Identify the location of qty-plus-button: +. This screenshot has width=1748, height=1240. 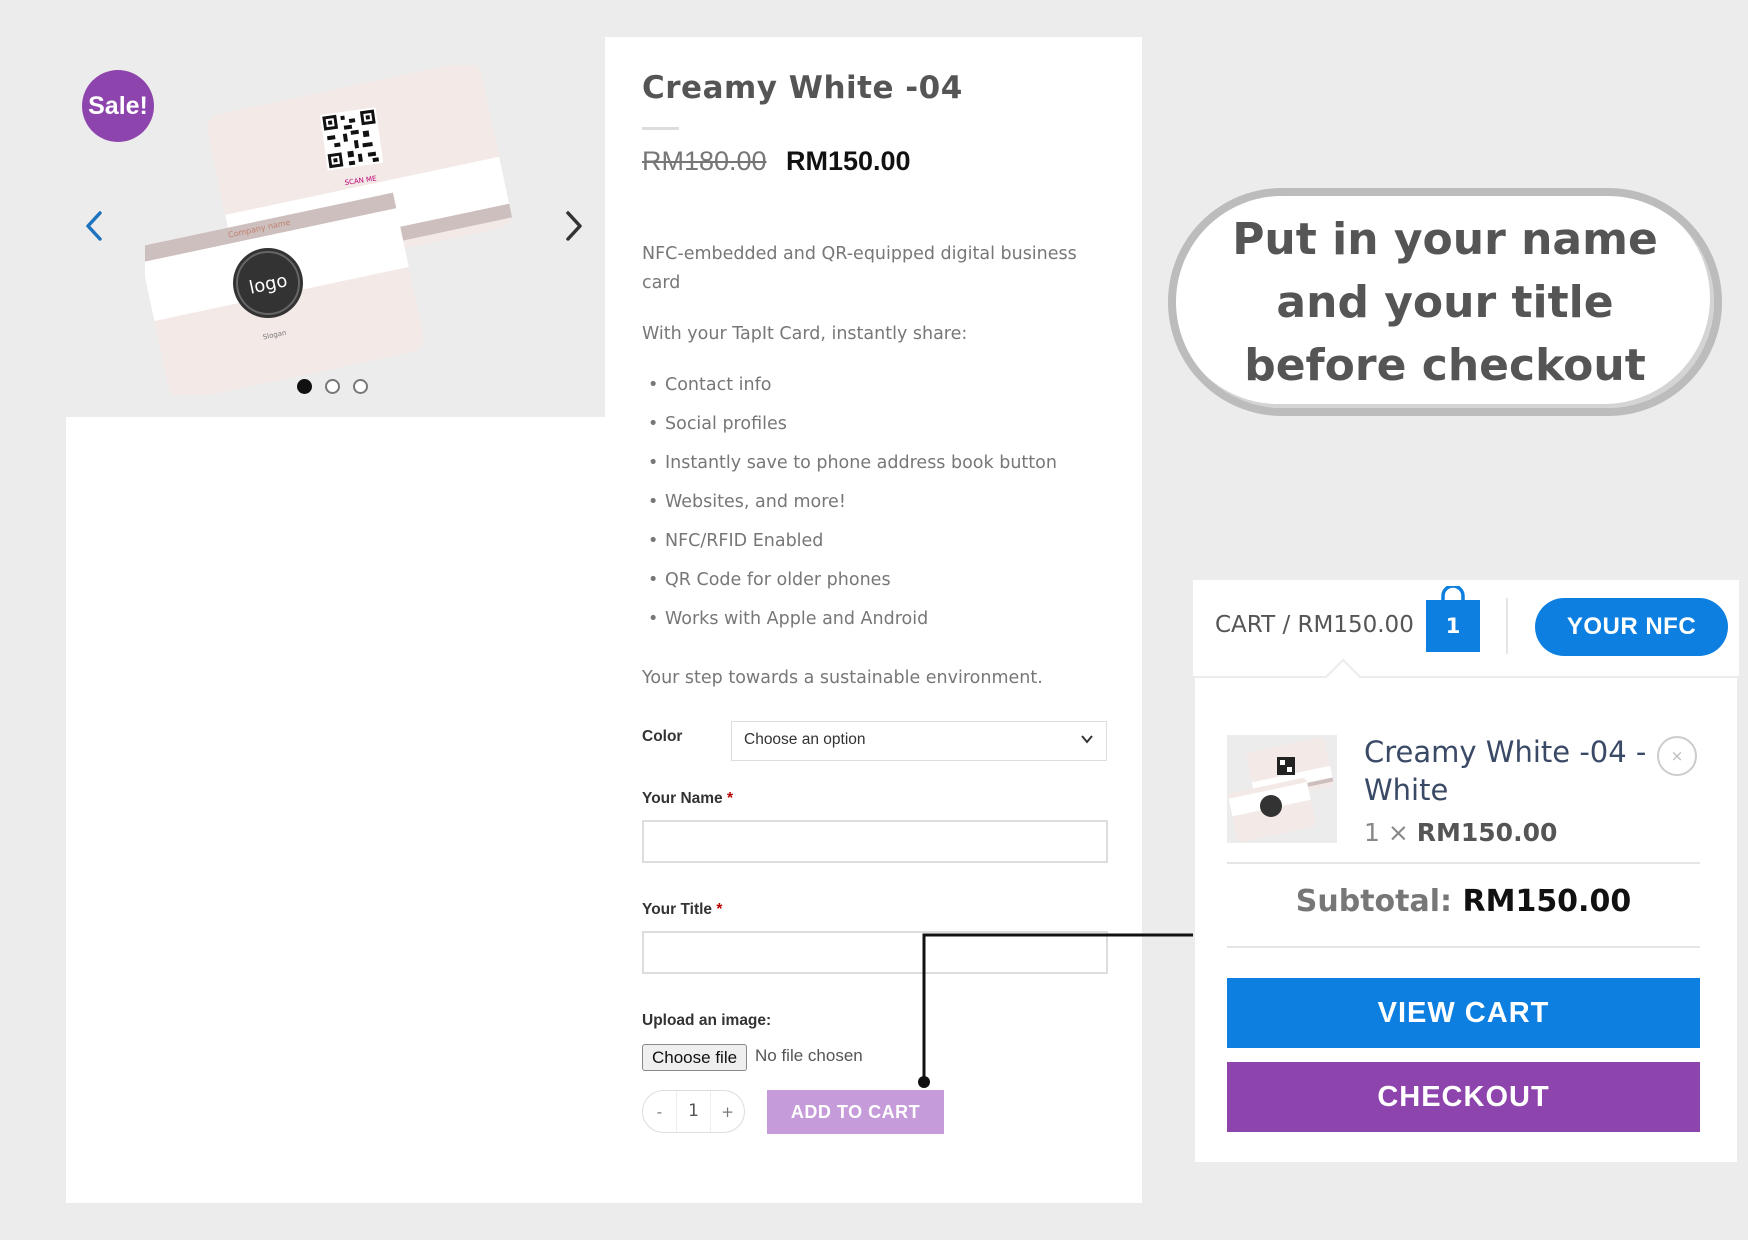
(727, 1112).